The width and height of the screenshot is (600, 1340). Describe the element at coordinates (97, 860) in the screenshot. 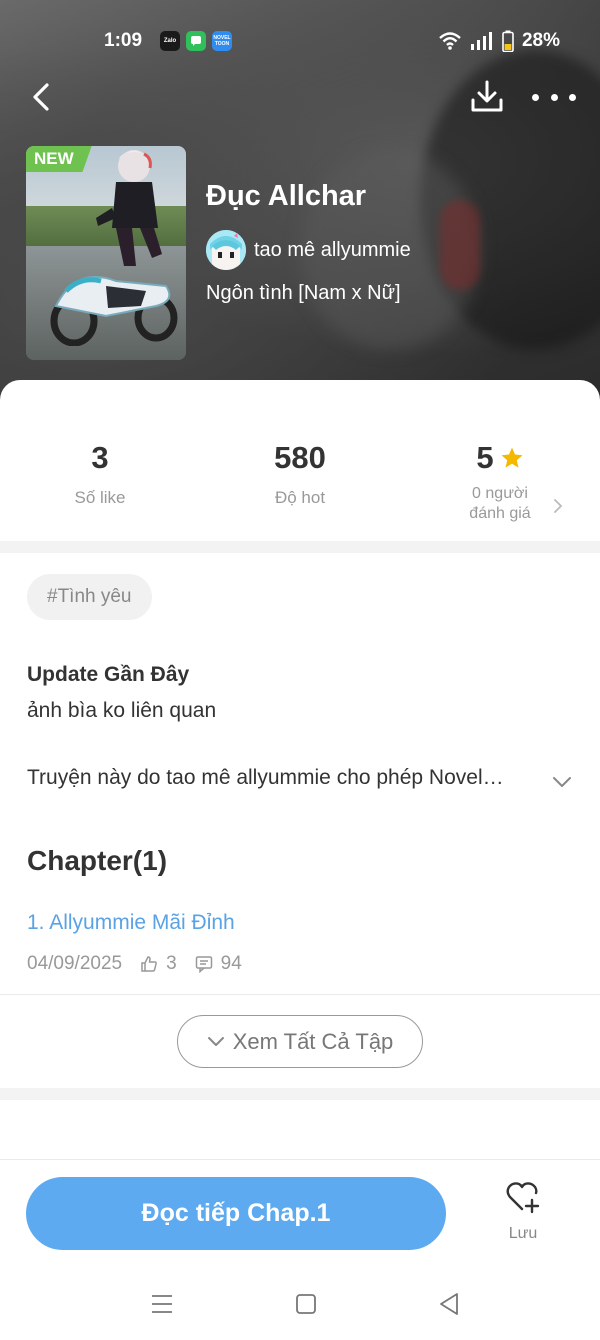

I see `chapter-heading: Chapter(1)` at that location.